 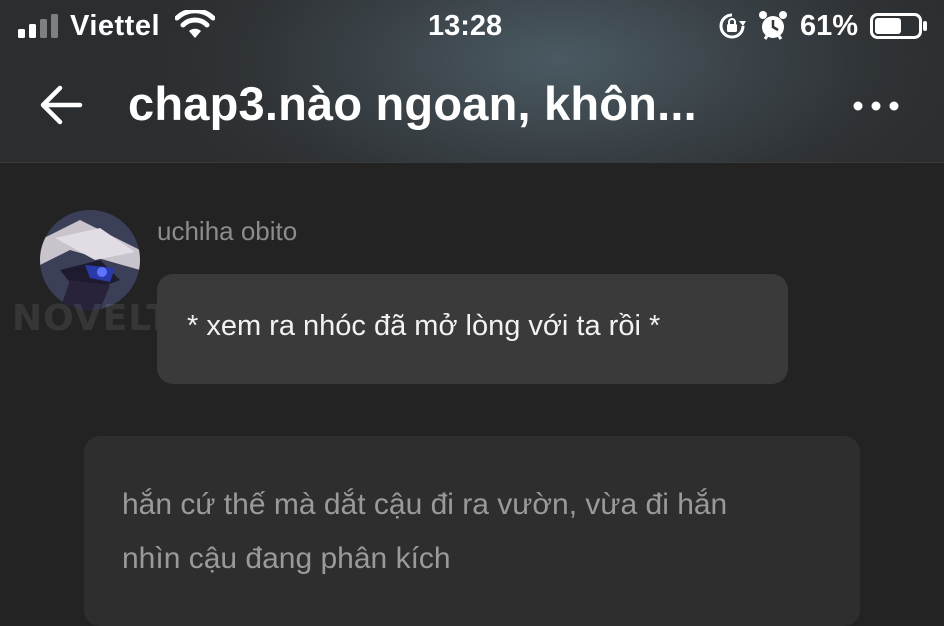 What do you see at coordinates (38, 26) in the screenshot?
I see `signal-icon` at bounding box center [38, 26].